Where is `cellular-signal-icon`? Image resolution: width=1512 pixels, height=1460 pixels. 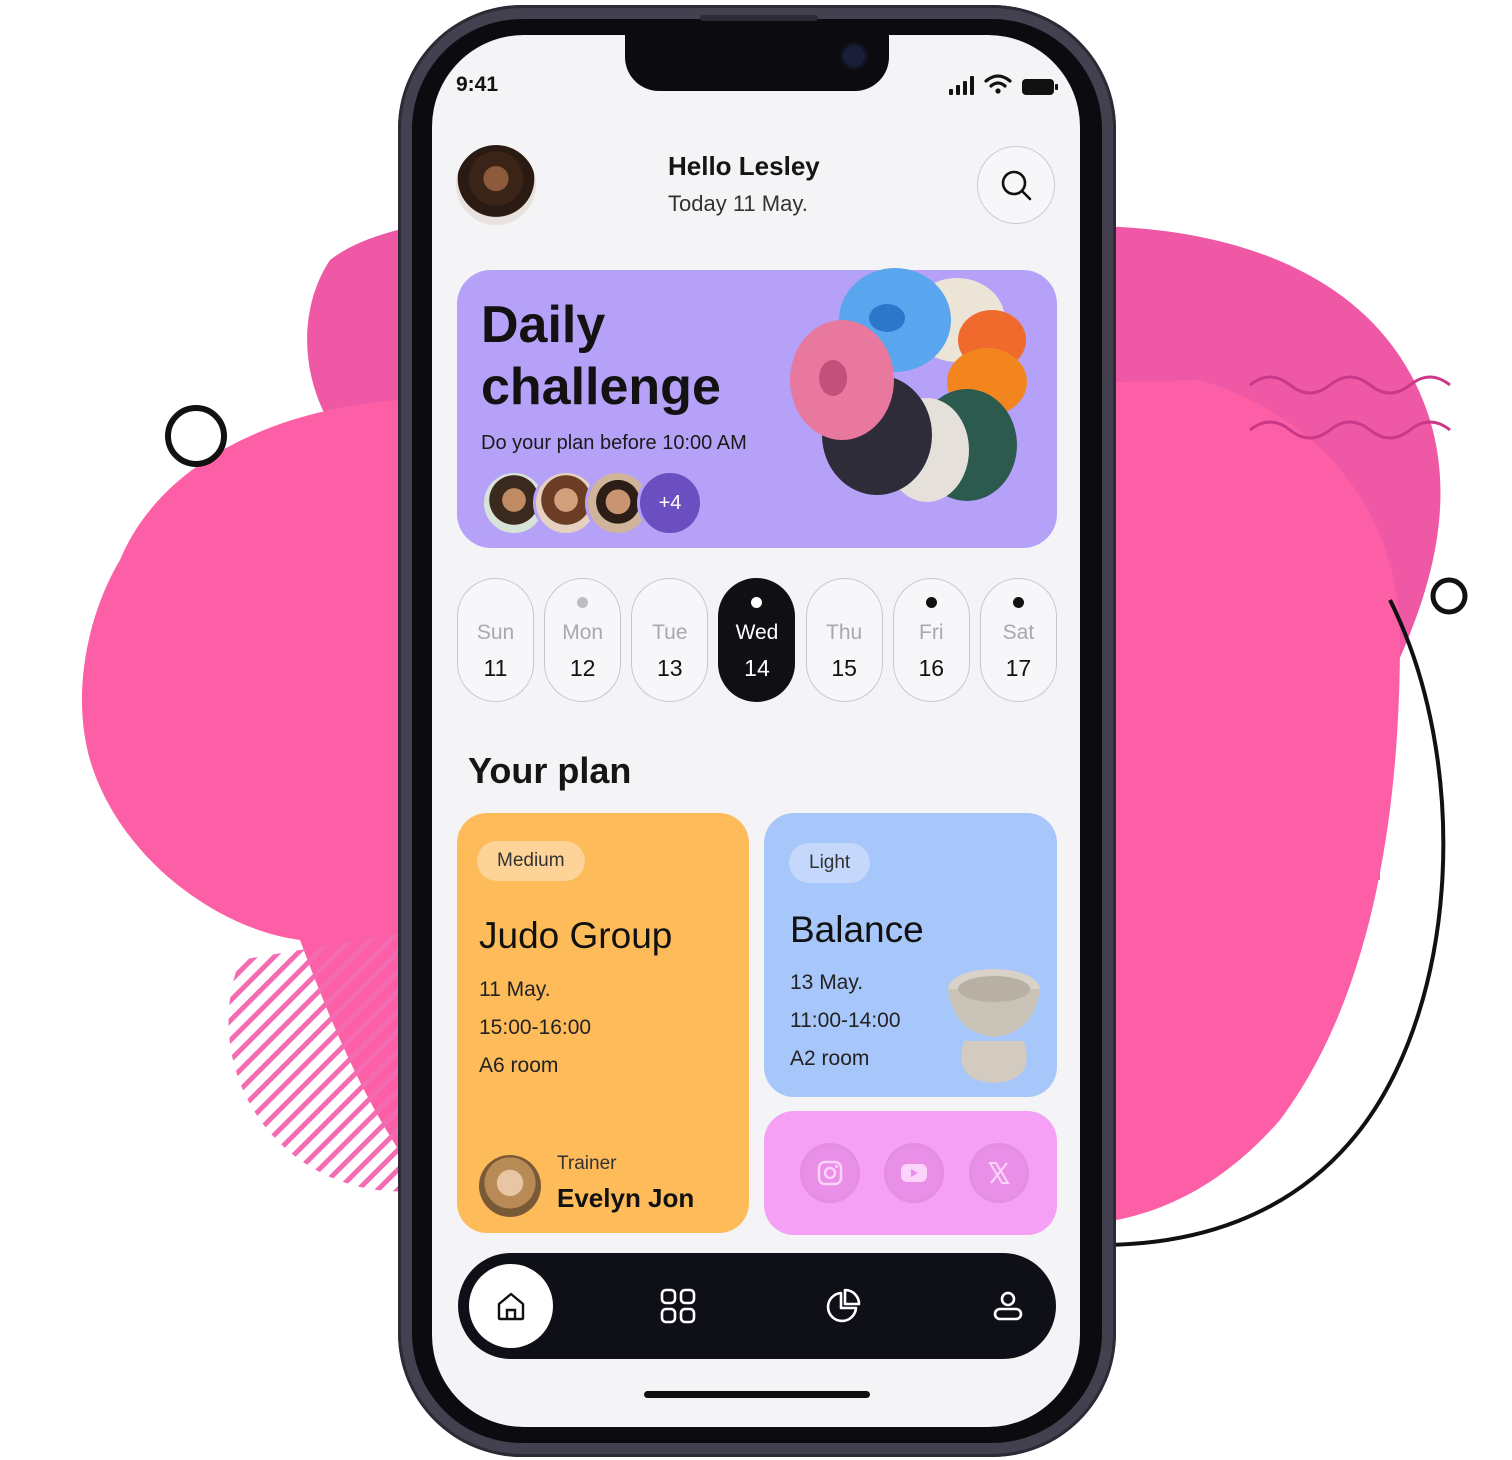
cellular-signal-icon is located at coordinates (961, 84).